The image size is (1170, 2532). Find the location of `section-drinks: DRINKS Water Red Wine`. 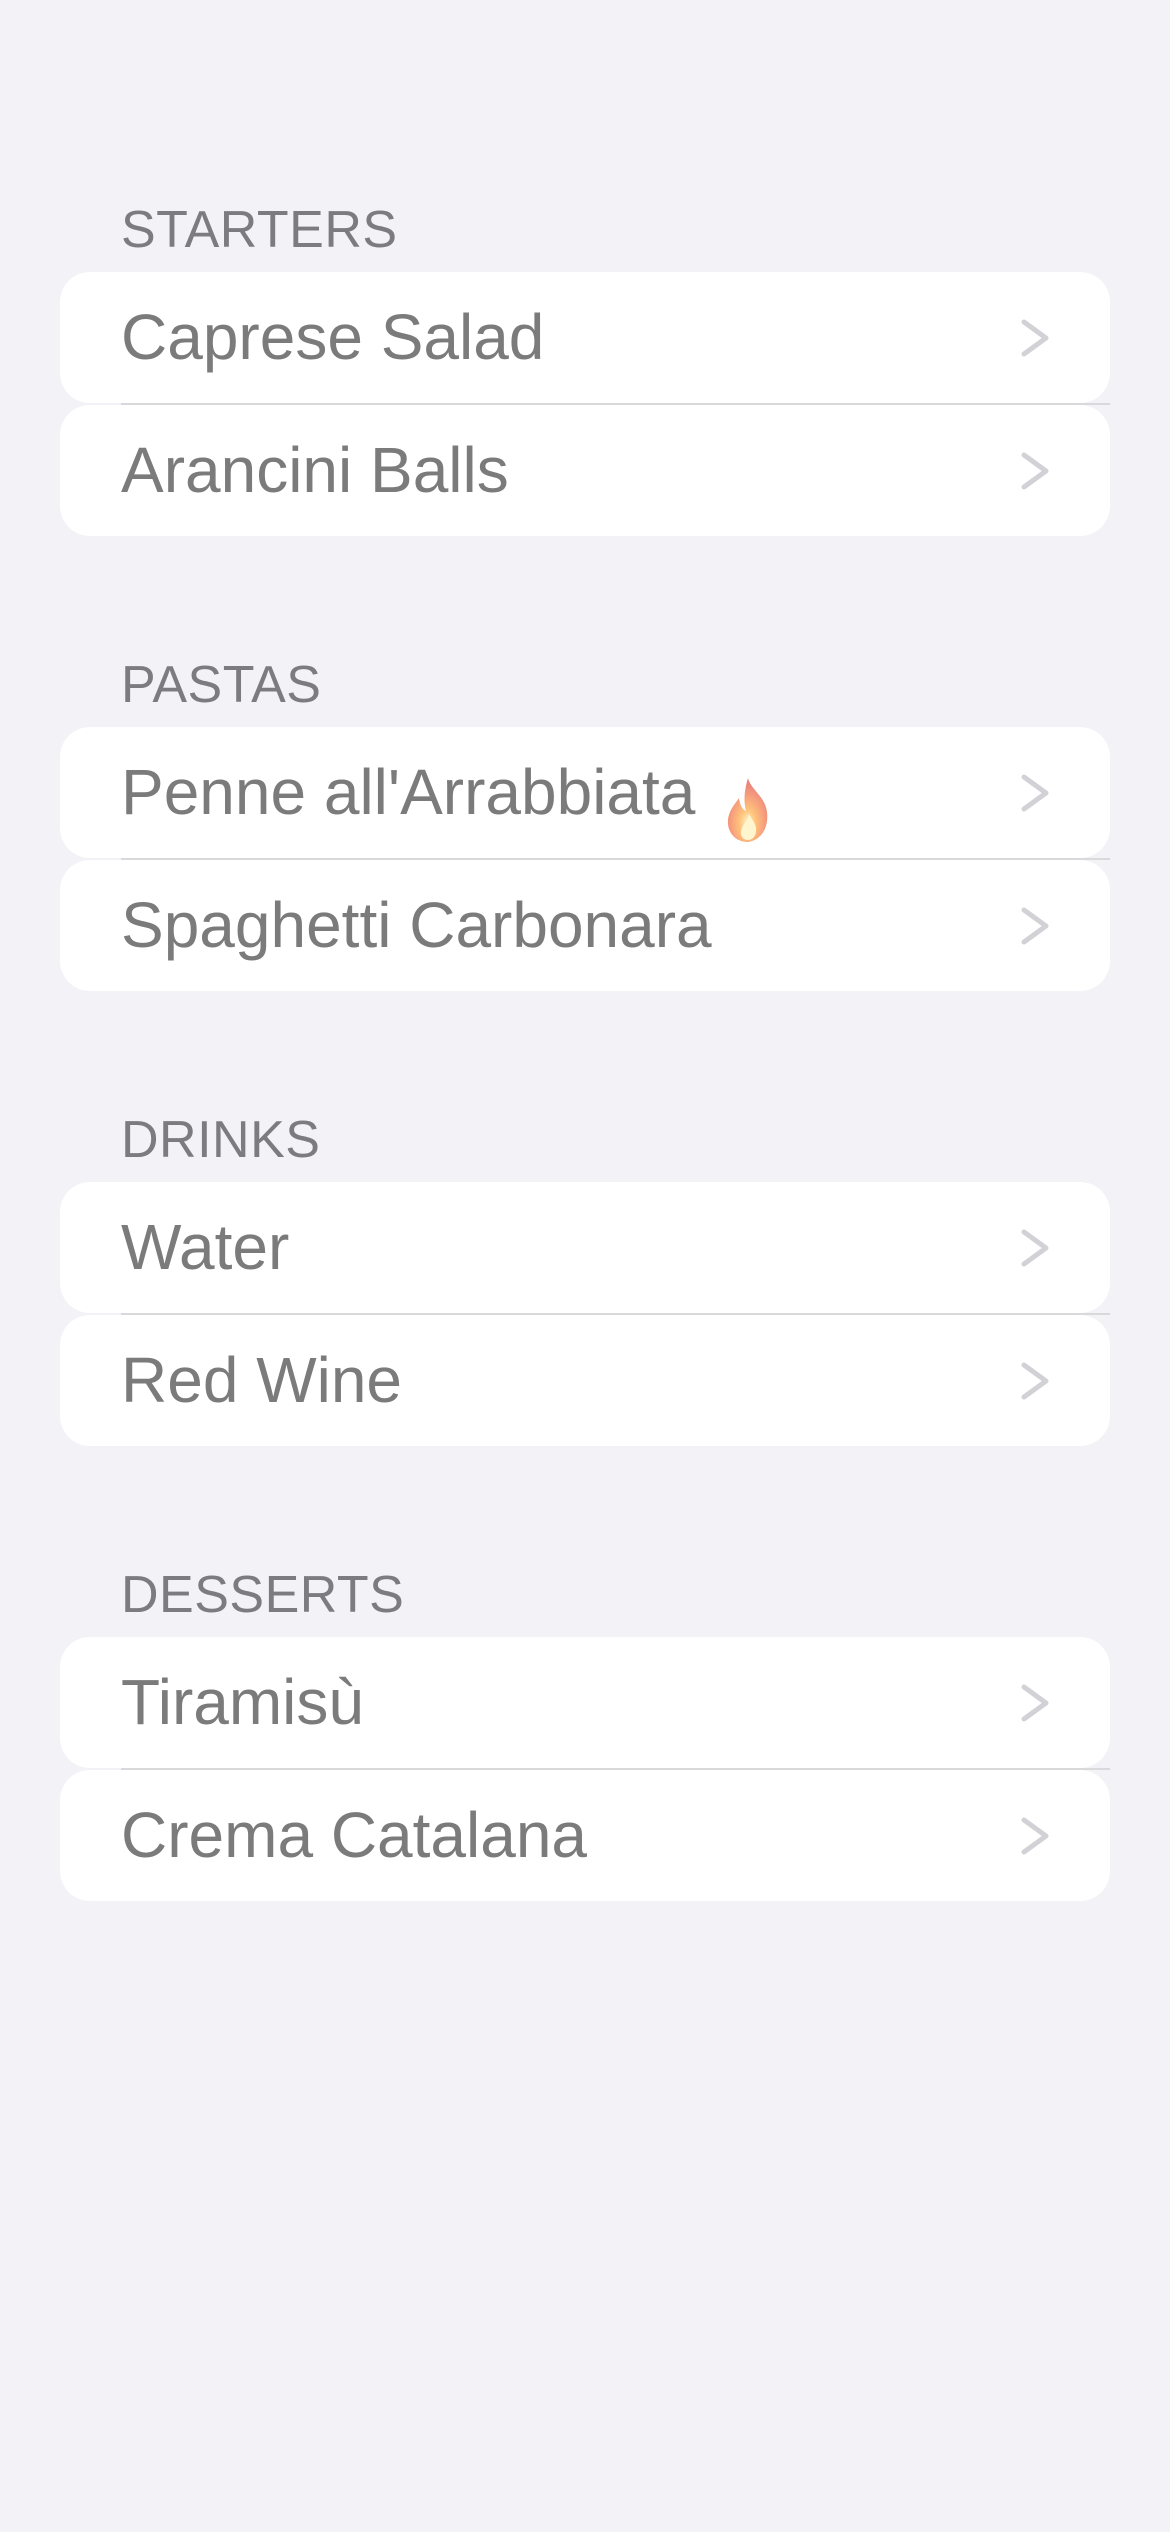

section-drinks: DRINKS Water Red Wine is located at coordinates (585, 1273).